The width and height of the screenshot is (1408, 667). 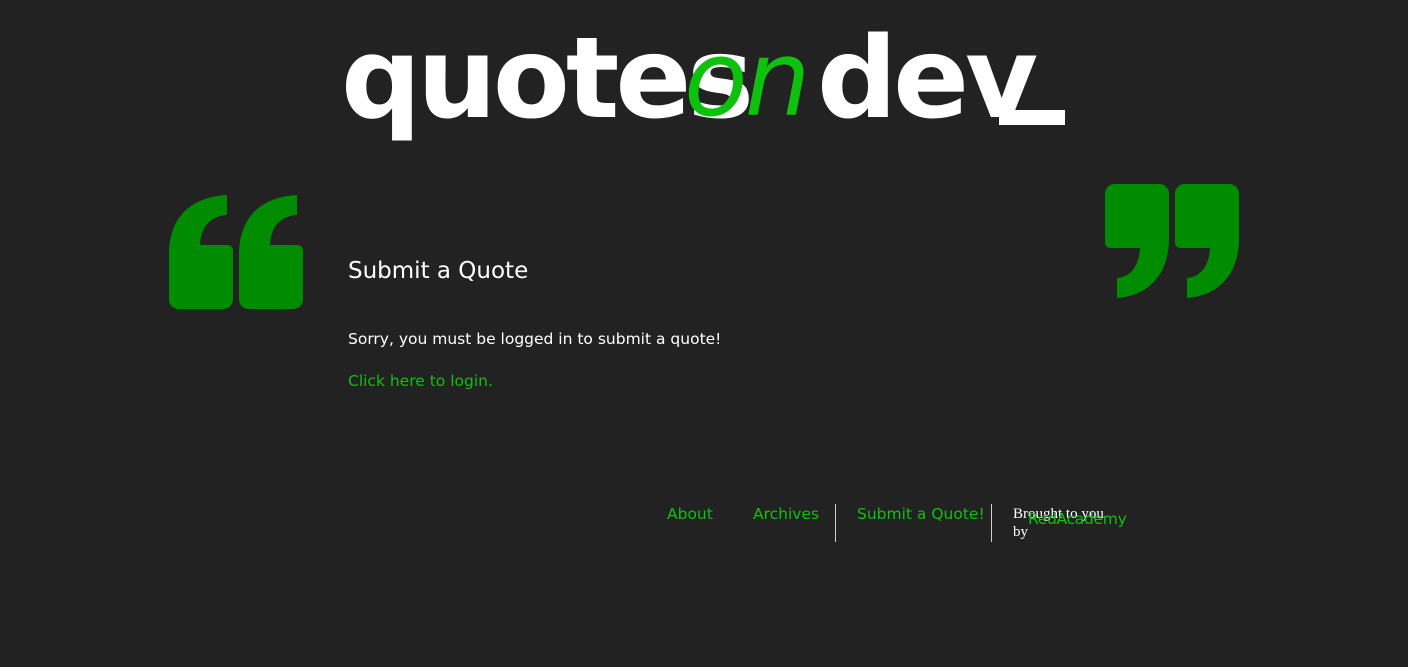 I want to click on login-link: Click here to login., so click(x=420, y=381).